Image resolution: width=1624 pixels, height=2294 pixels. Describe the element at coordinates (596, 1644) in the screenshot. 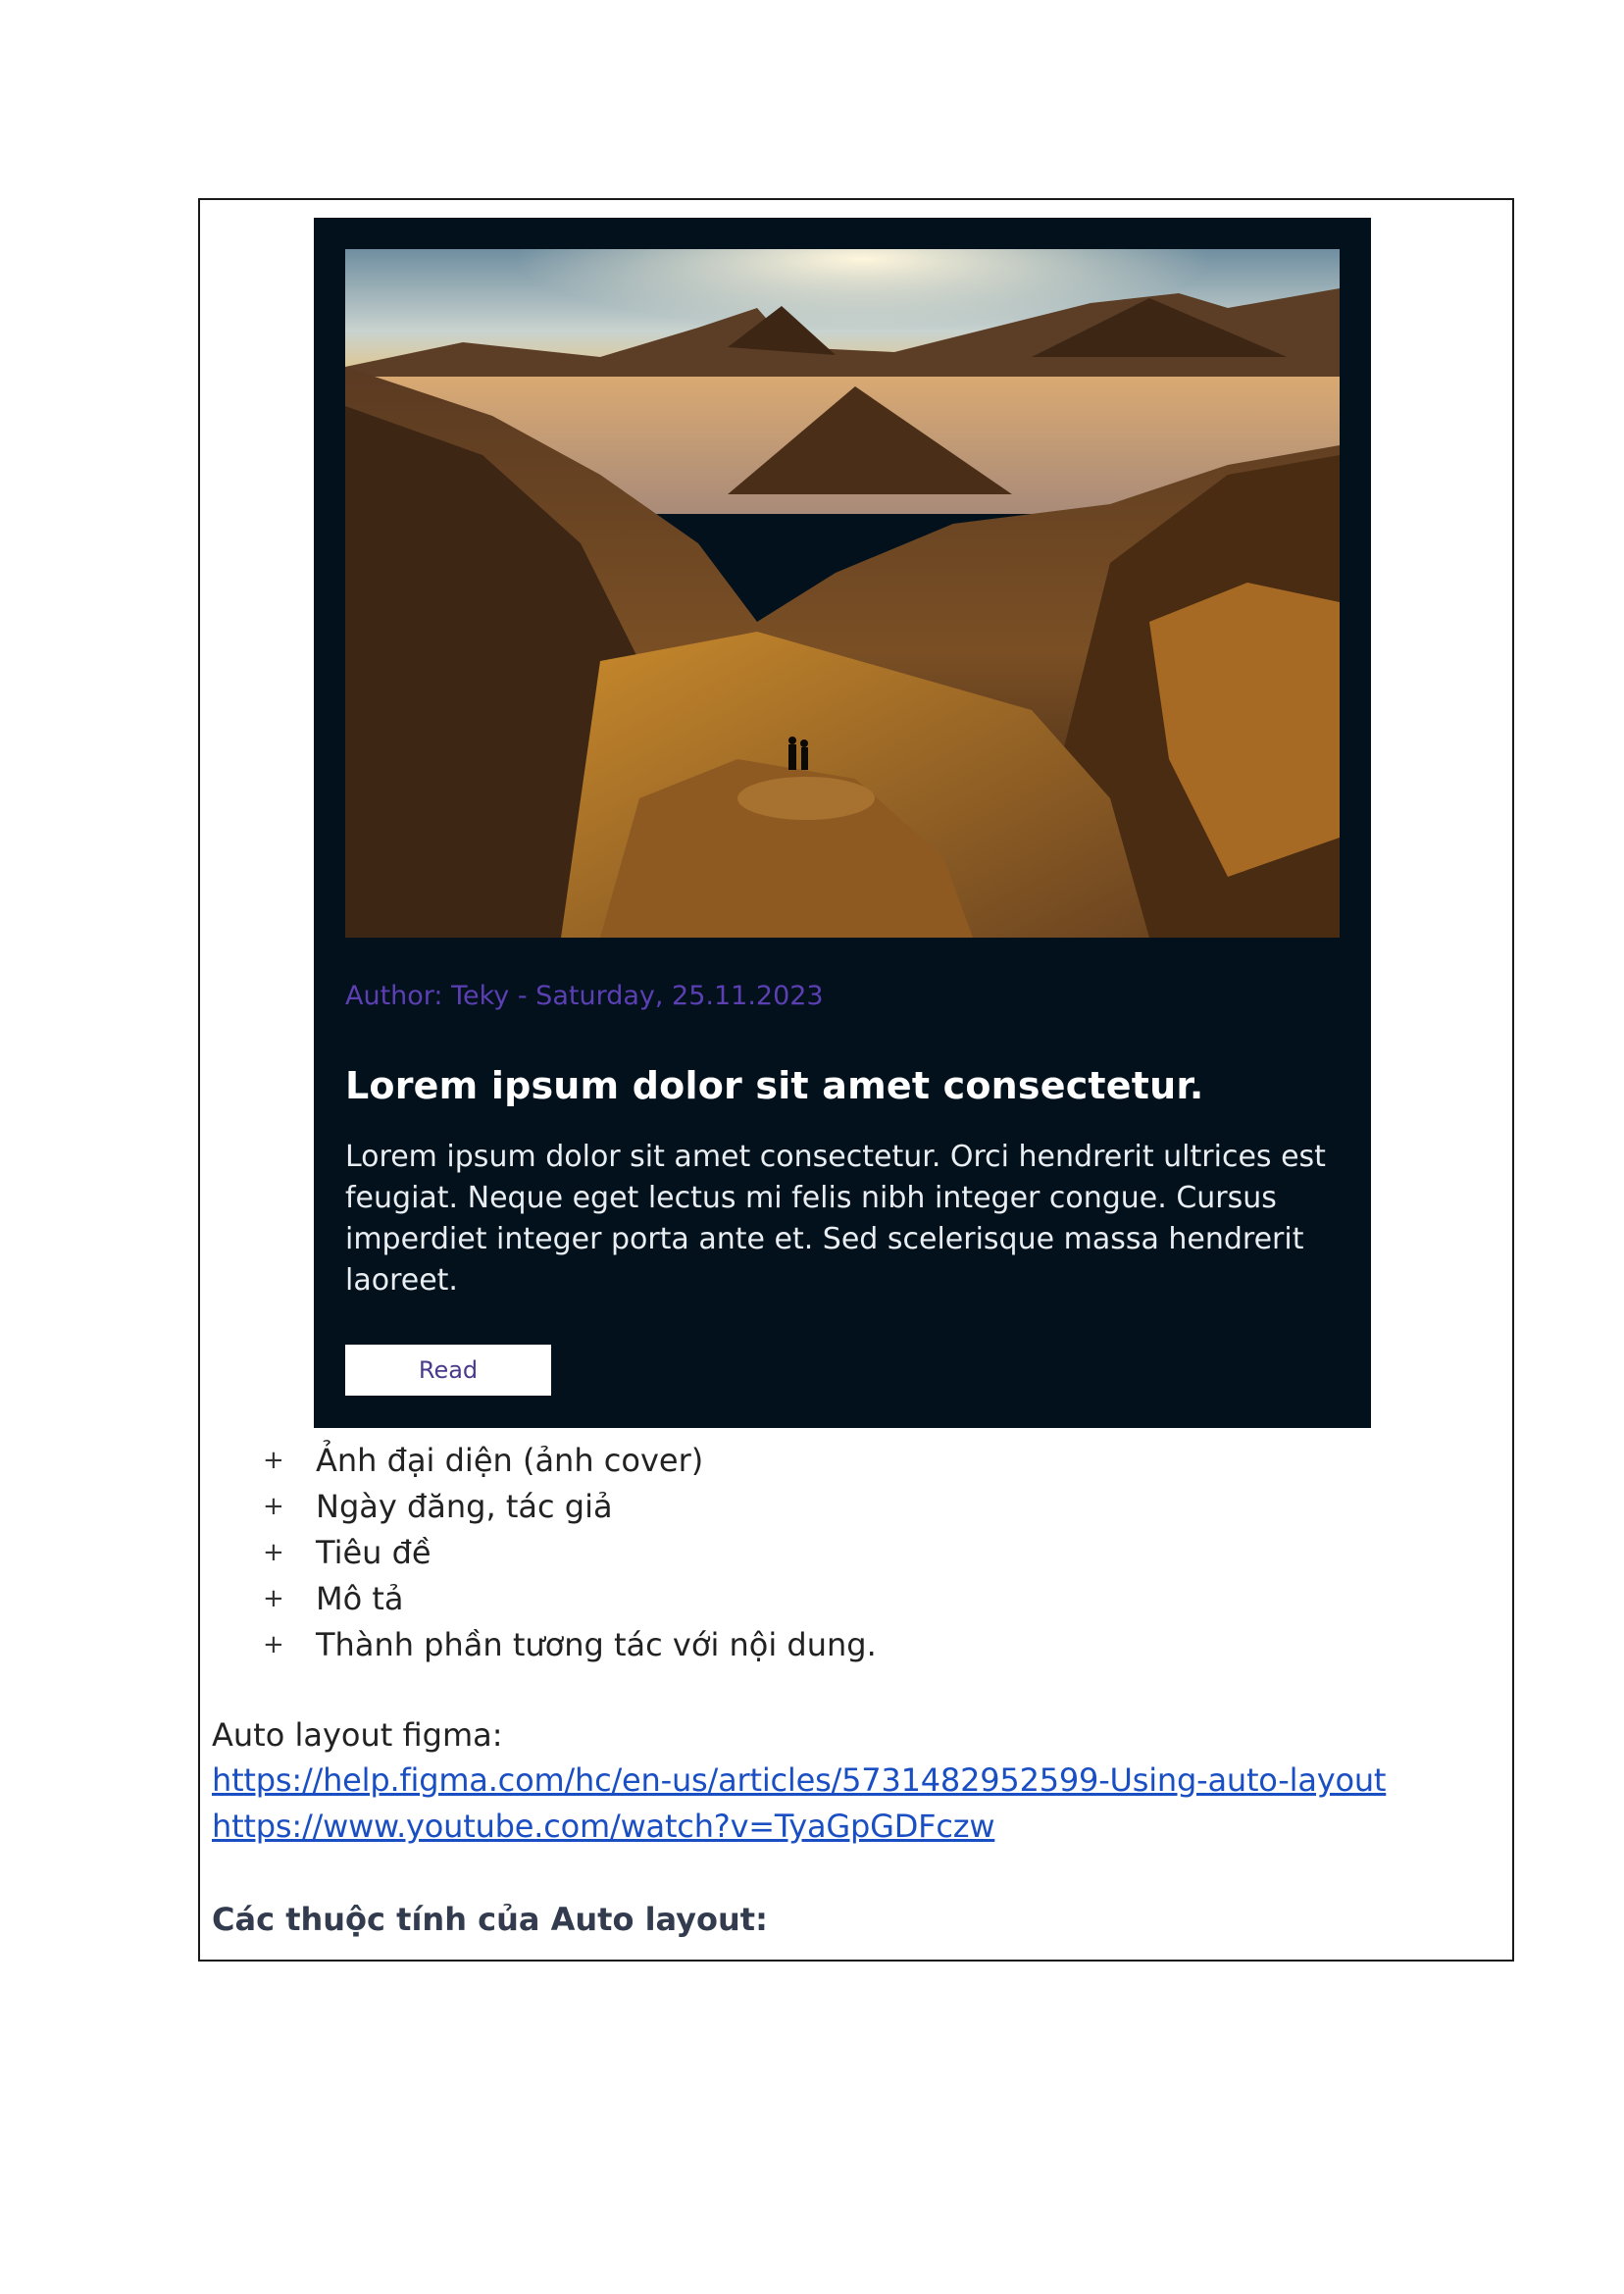

I see `list-item-text: Thành phần tương tác với nội dung.` at that location.